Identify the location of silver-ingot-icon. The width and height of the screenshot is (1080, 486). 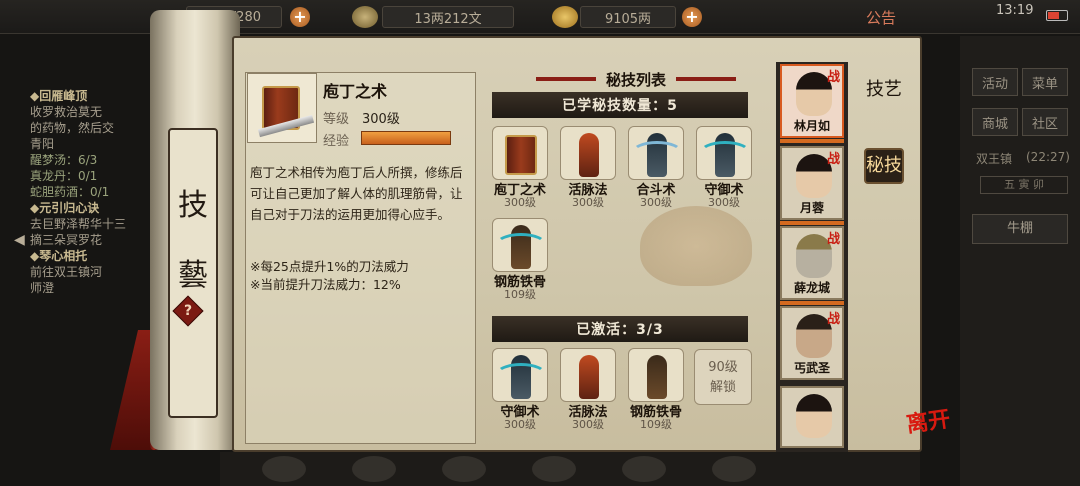
(565, 17).